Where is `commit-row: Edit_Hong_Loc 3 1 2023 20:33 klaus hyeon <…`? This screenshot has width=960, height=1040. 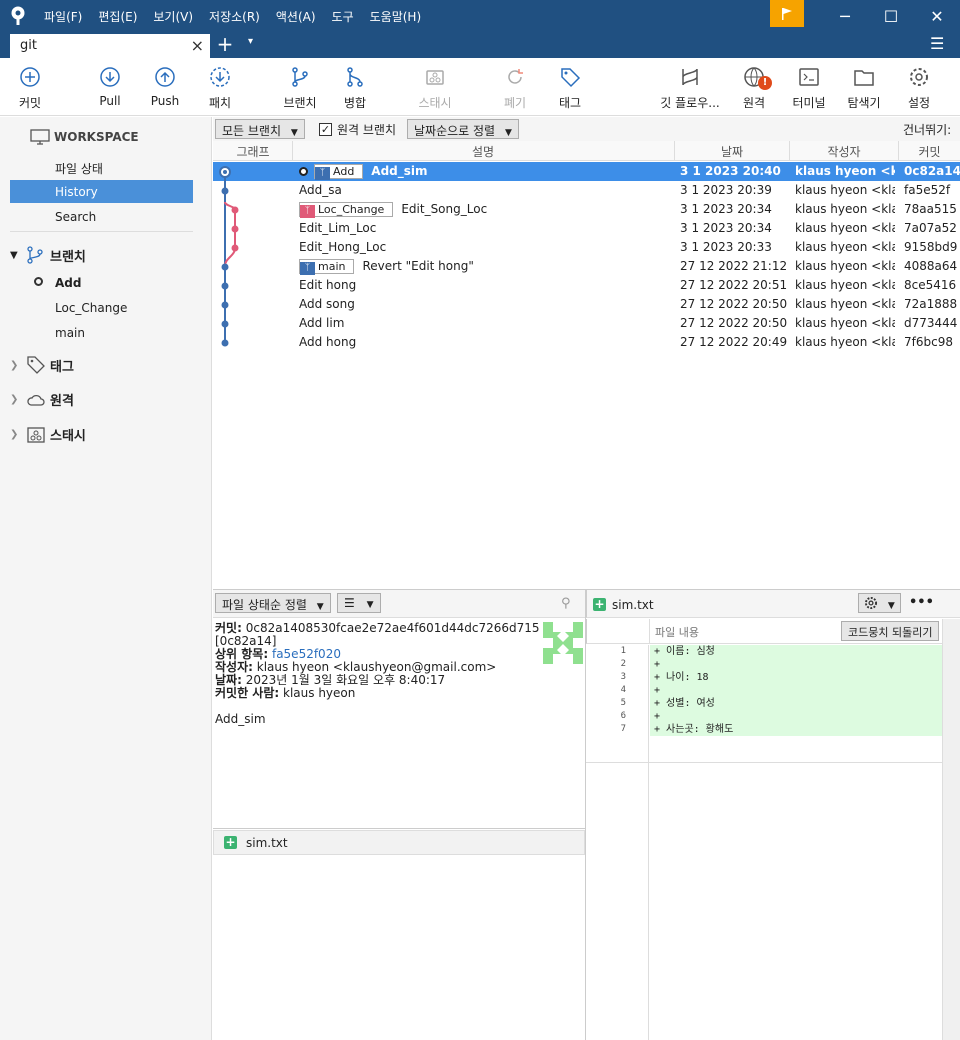
commit-row: Edit_Hong_Loc 3 1 2023 20:33 klaus hyeon <… is located at coordinates (586, 247).